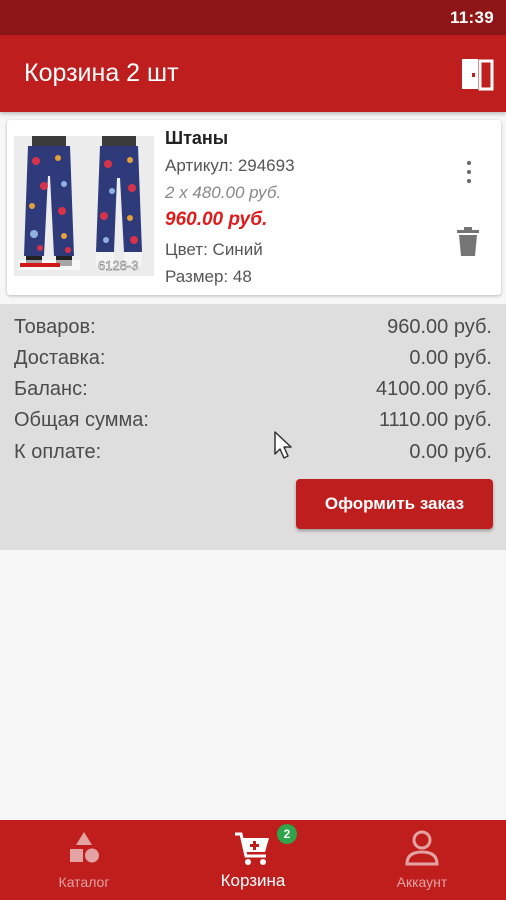 This screenshot has width=506, height=900. Describe the element at coordinates (422, 882) in the screenshot. I see `nav-label: Аккаунт` at that location.